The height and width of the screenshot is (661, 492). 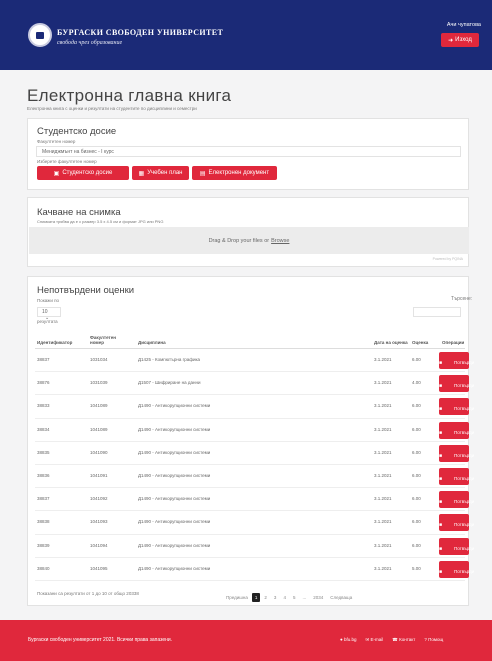 What do you see at coordinates (165, 173) in the screenshot?
I see `study-plan-button-label: Учебен план` at bounding box center [165, 173].